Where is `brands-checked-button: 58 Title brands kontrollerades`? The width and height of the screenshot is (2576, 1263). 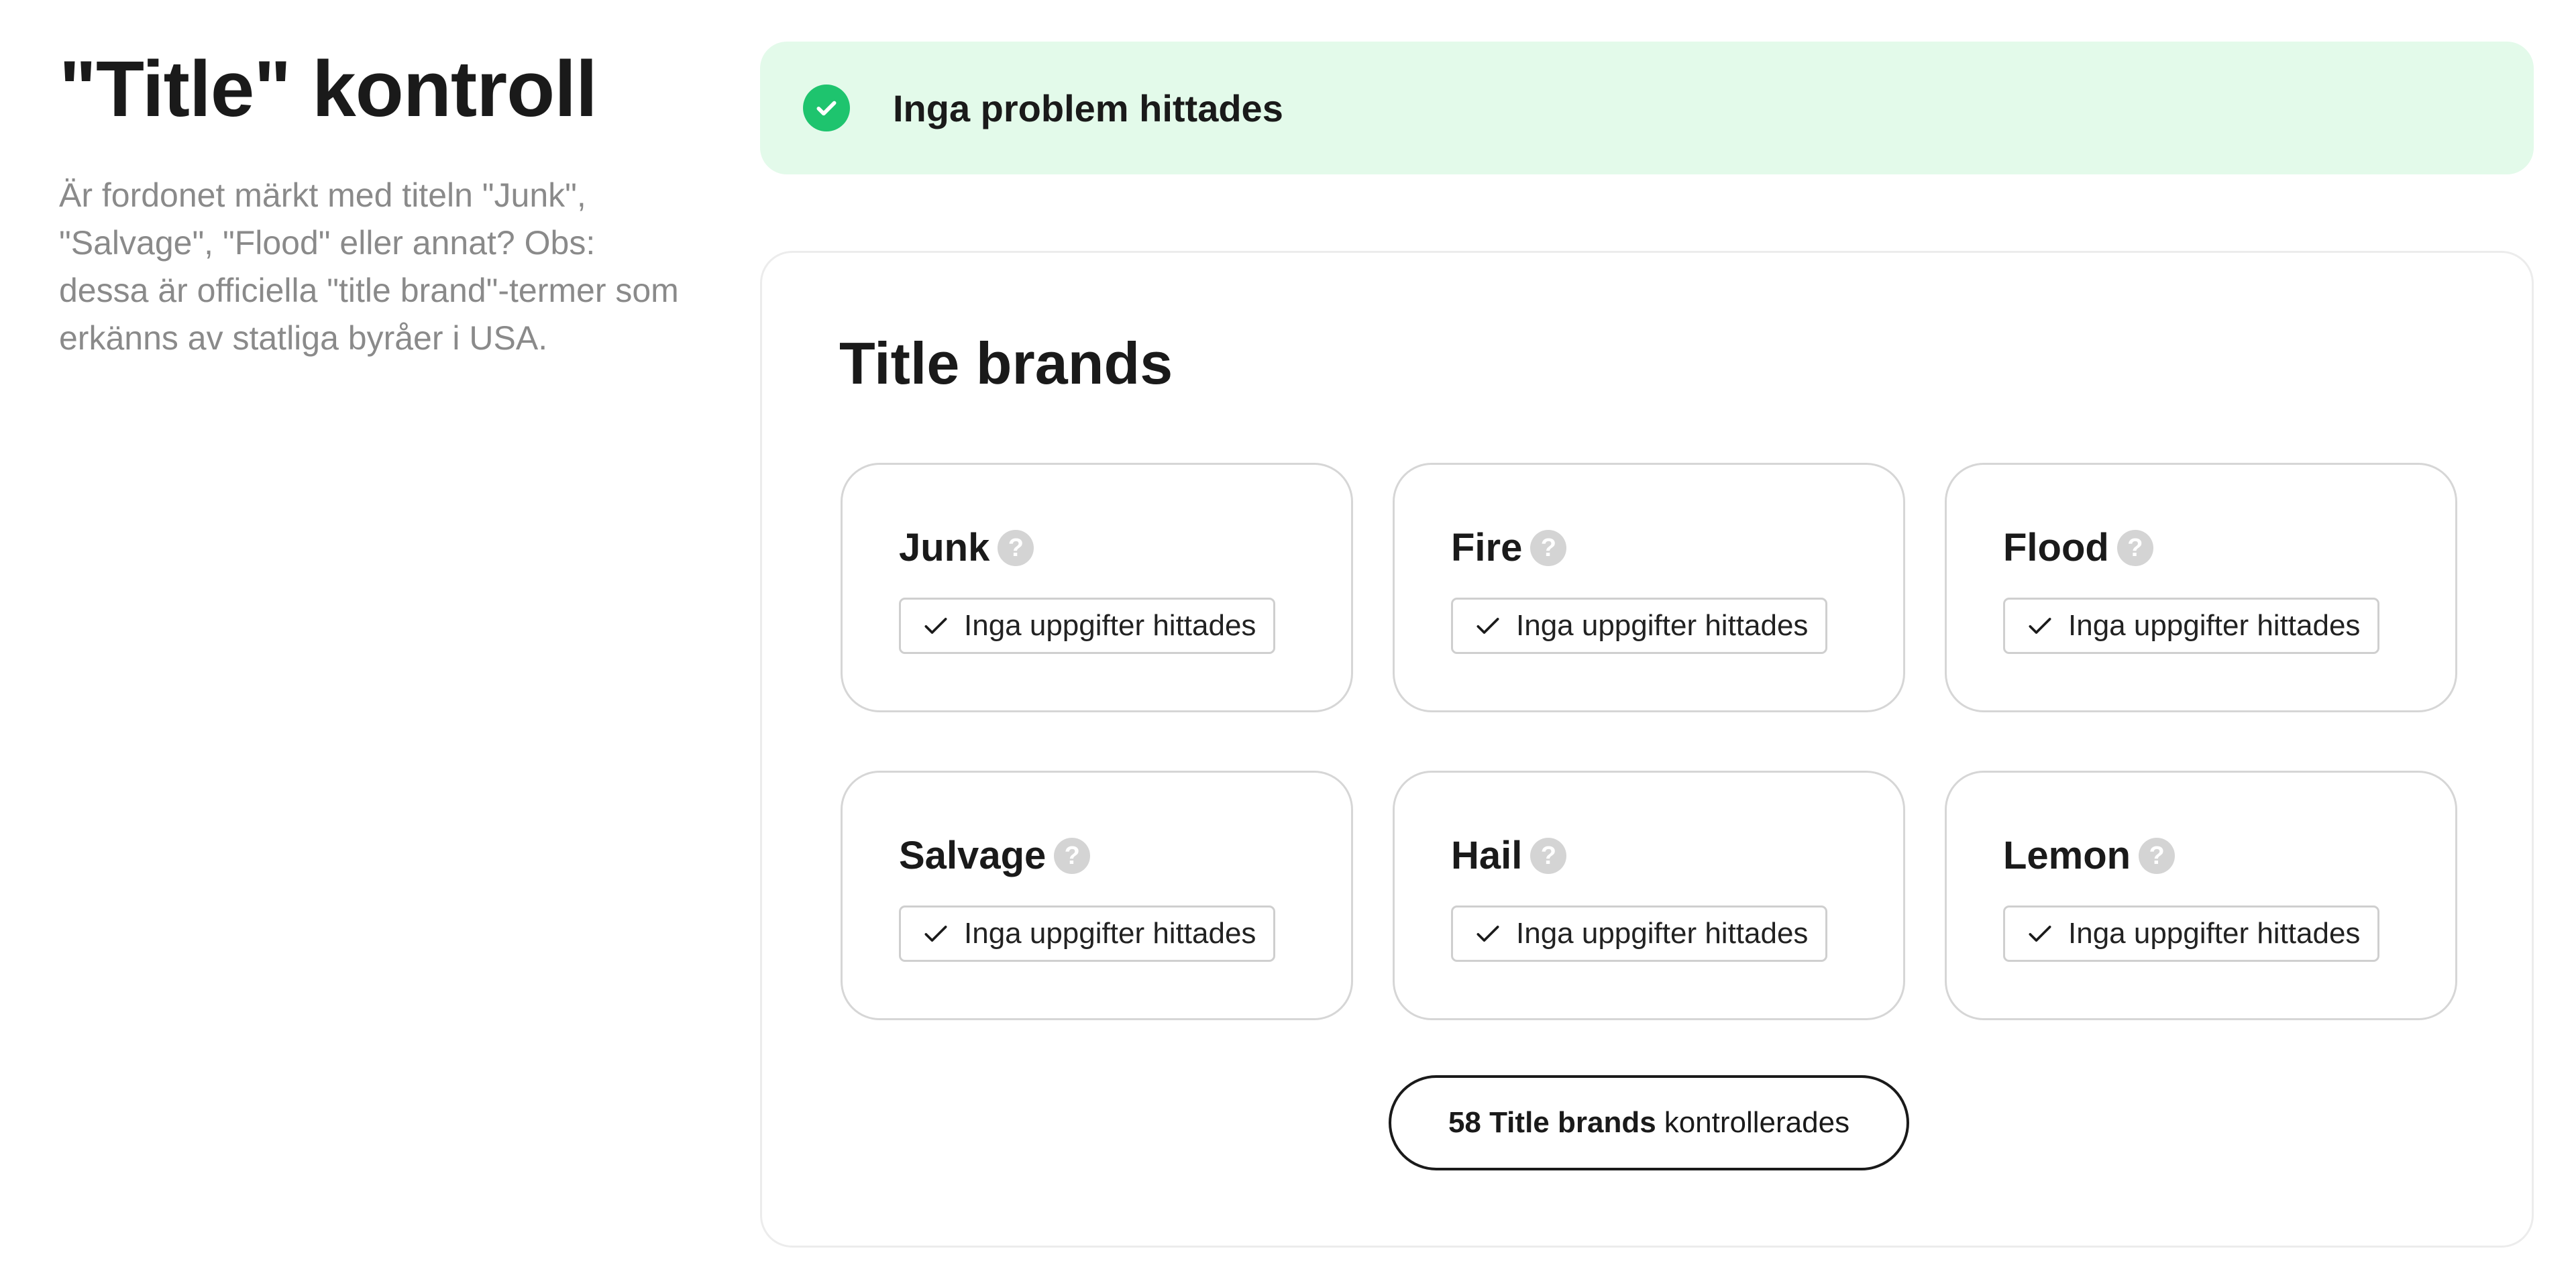 brands-checked-button: 58 Title brands kontrollerades is located at coordinates (1649, 1122).